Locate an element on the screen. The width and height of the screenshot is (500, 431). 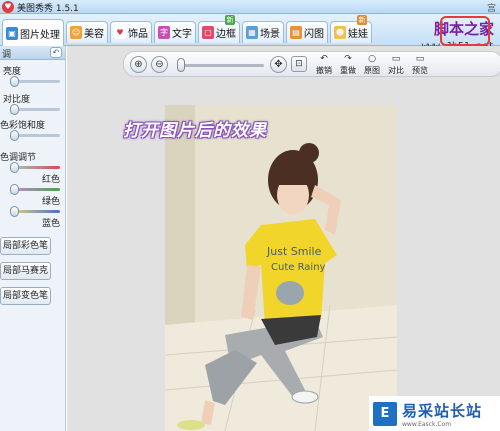
tool-label: 撤销 is located at coordinates (324, 70).